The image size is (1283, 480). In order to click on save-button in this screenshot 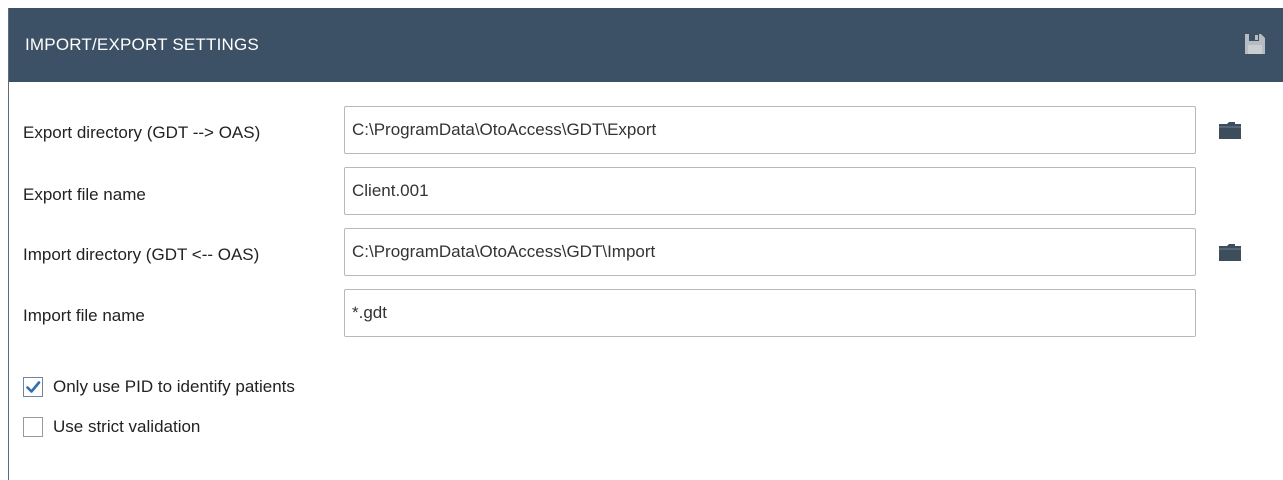, I will do `click(1255, 44)`.